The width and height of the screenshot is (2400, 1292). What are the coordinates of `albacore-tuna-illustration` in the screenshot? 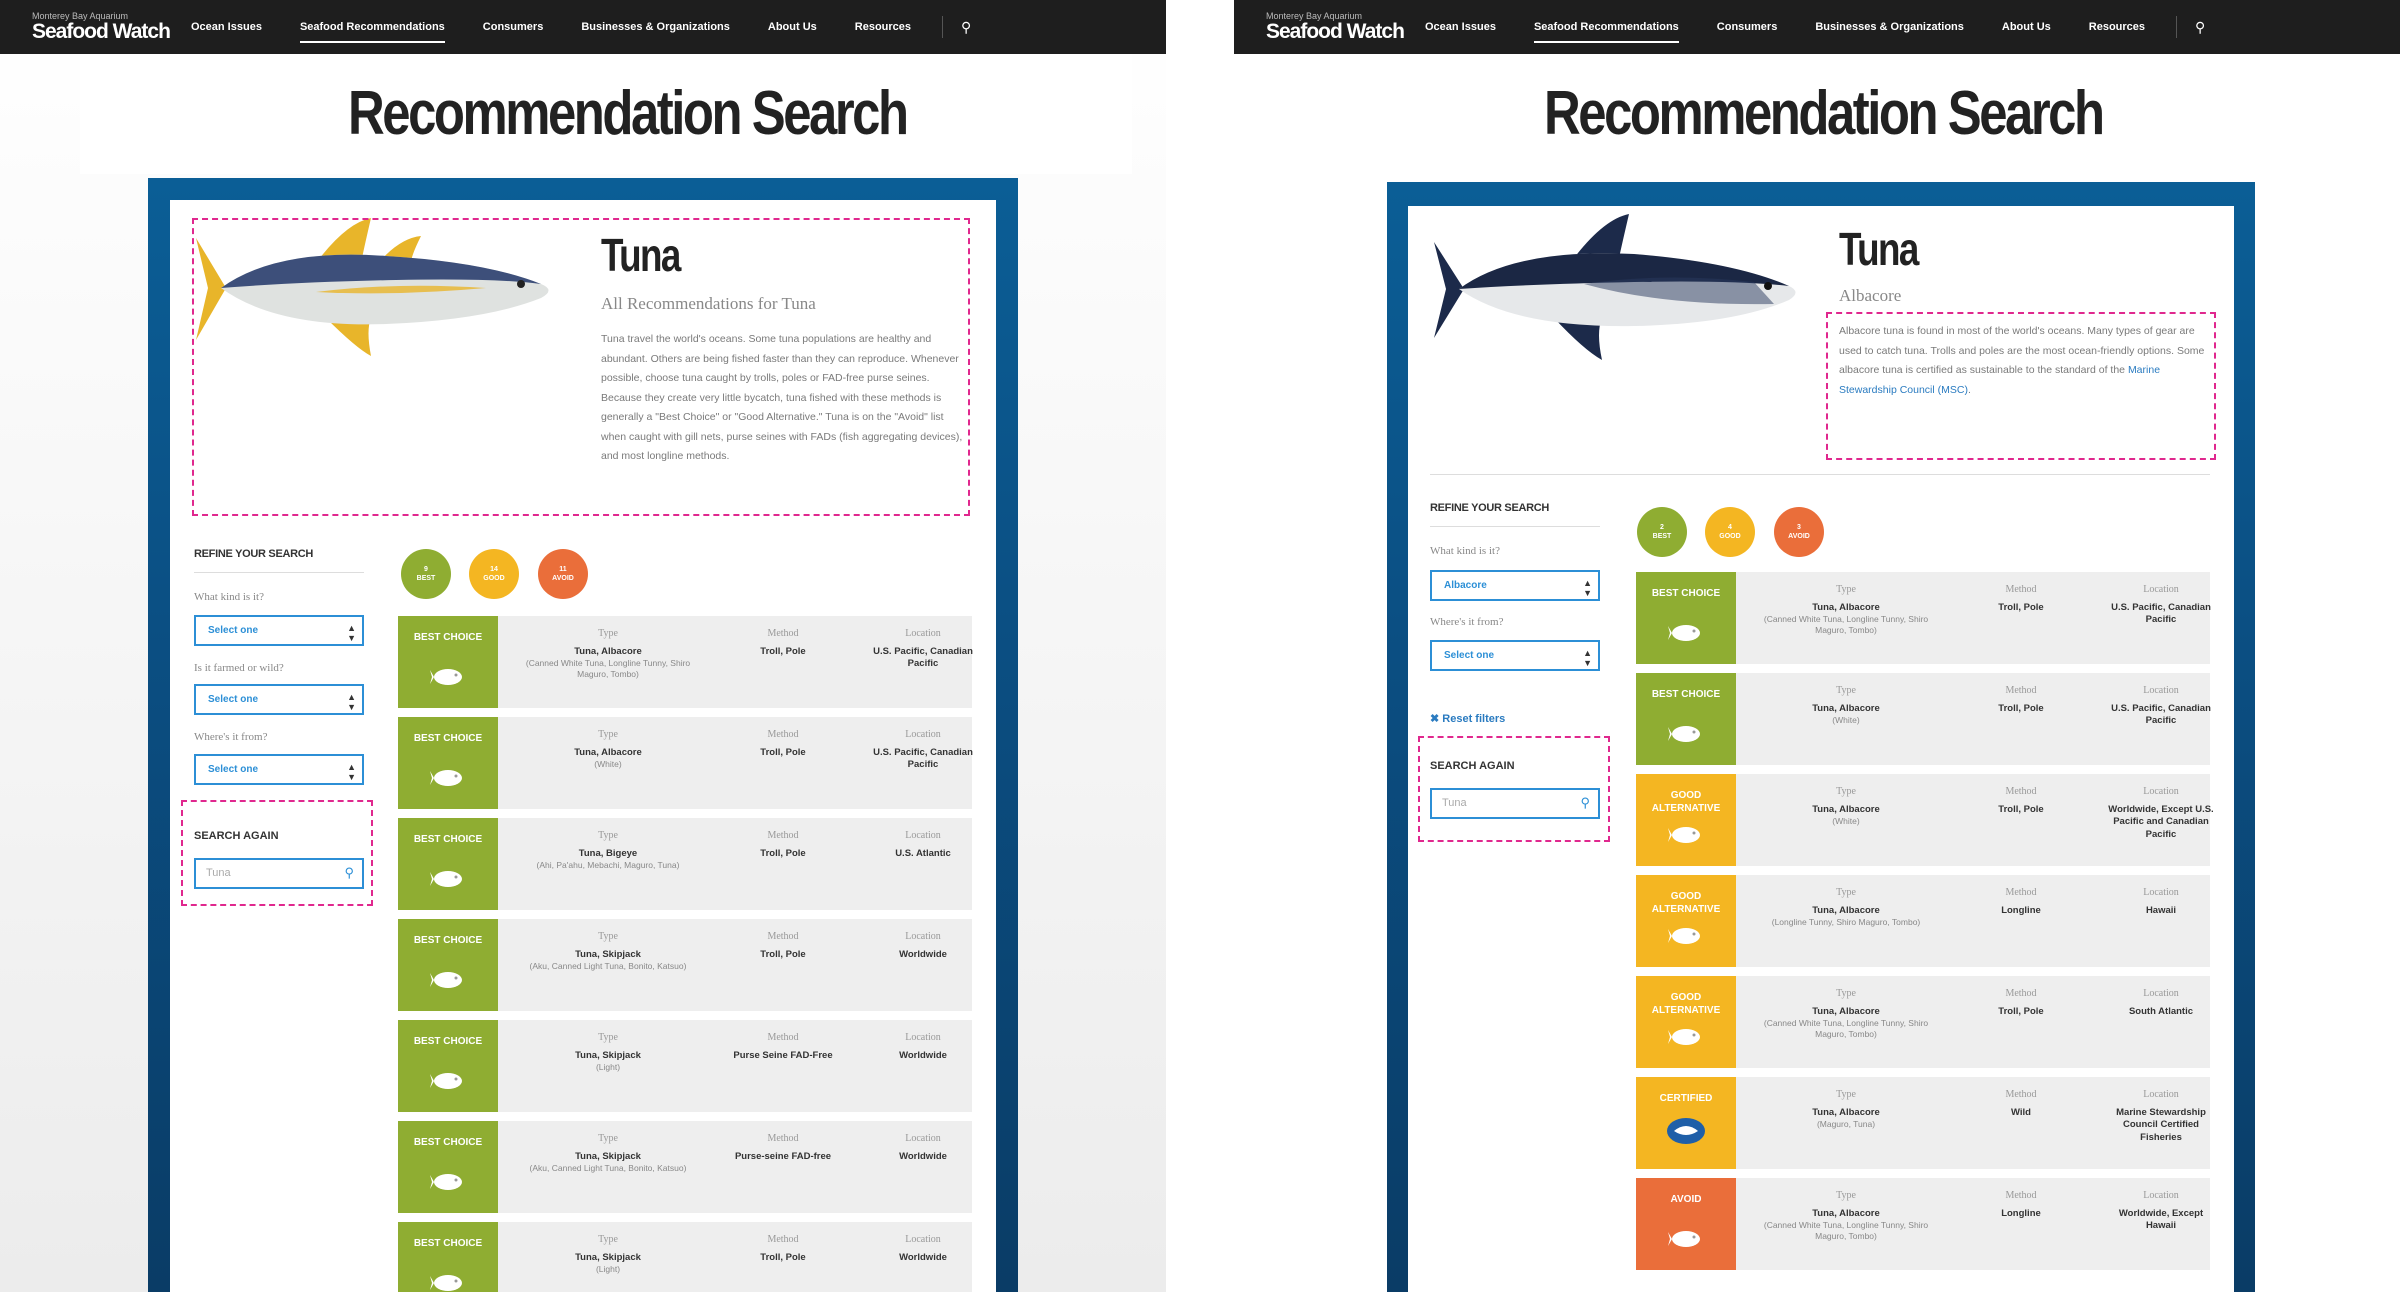 It's located at (1615, 287).